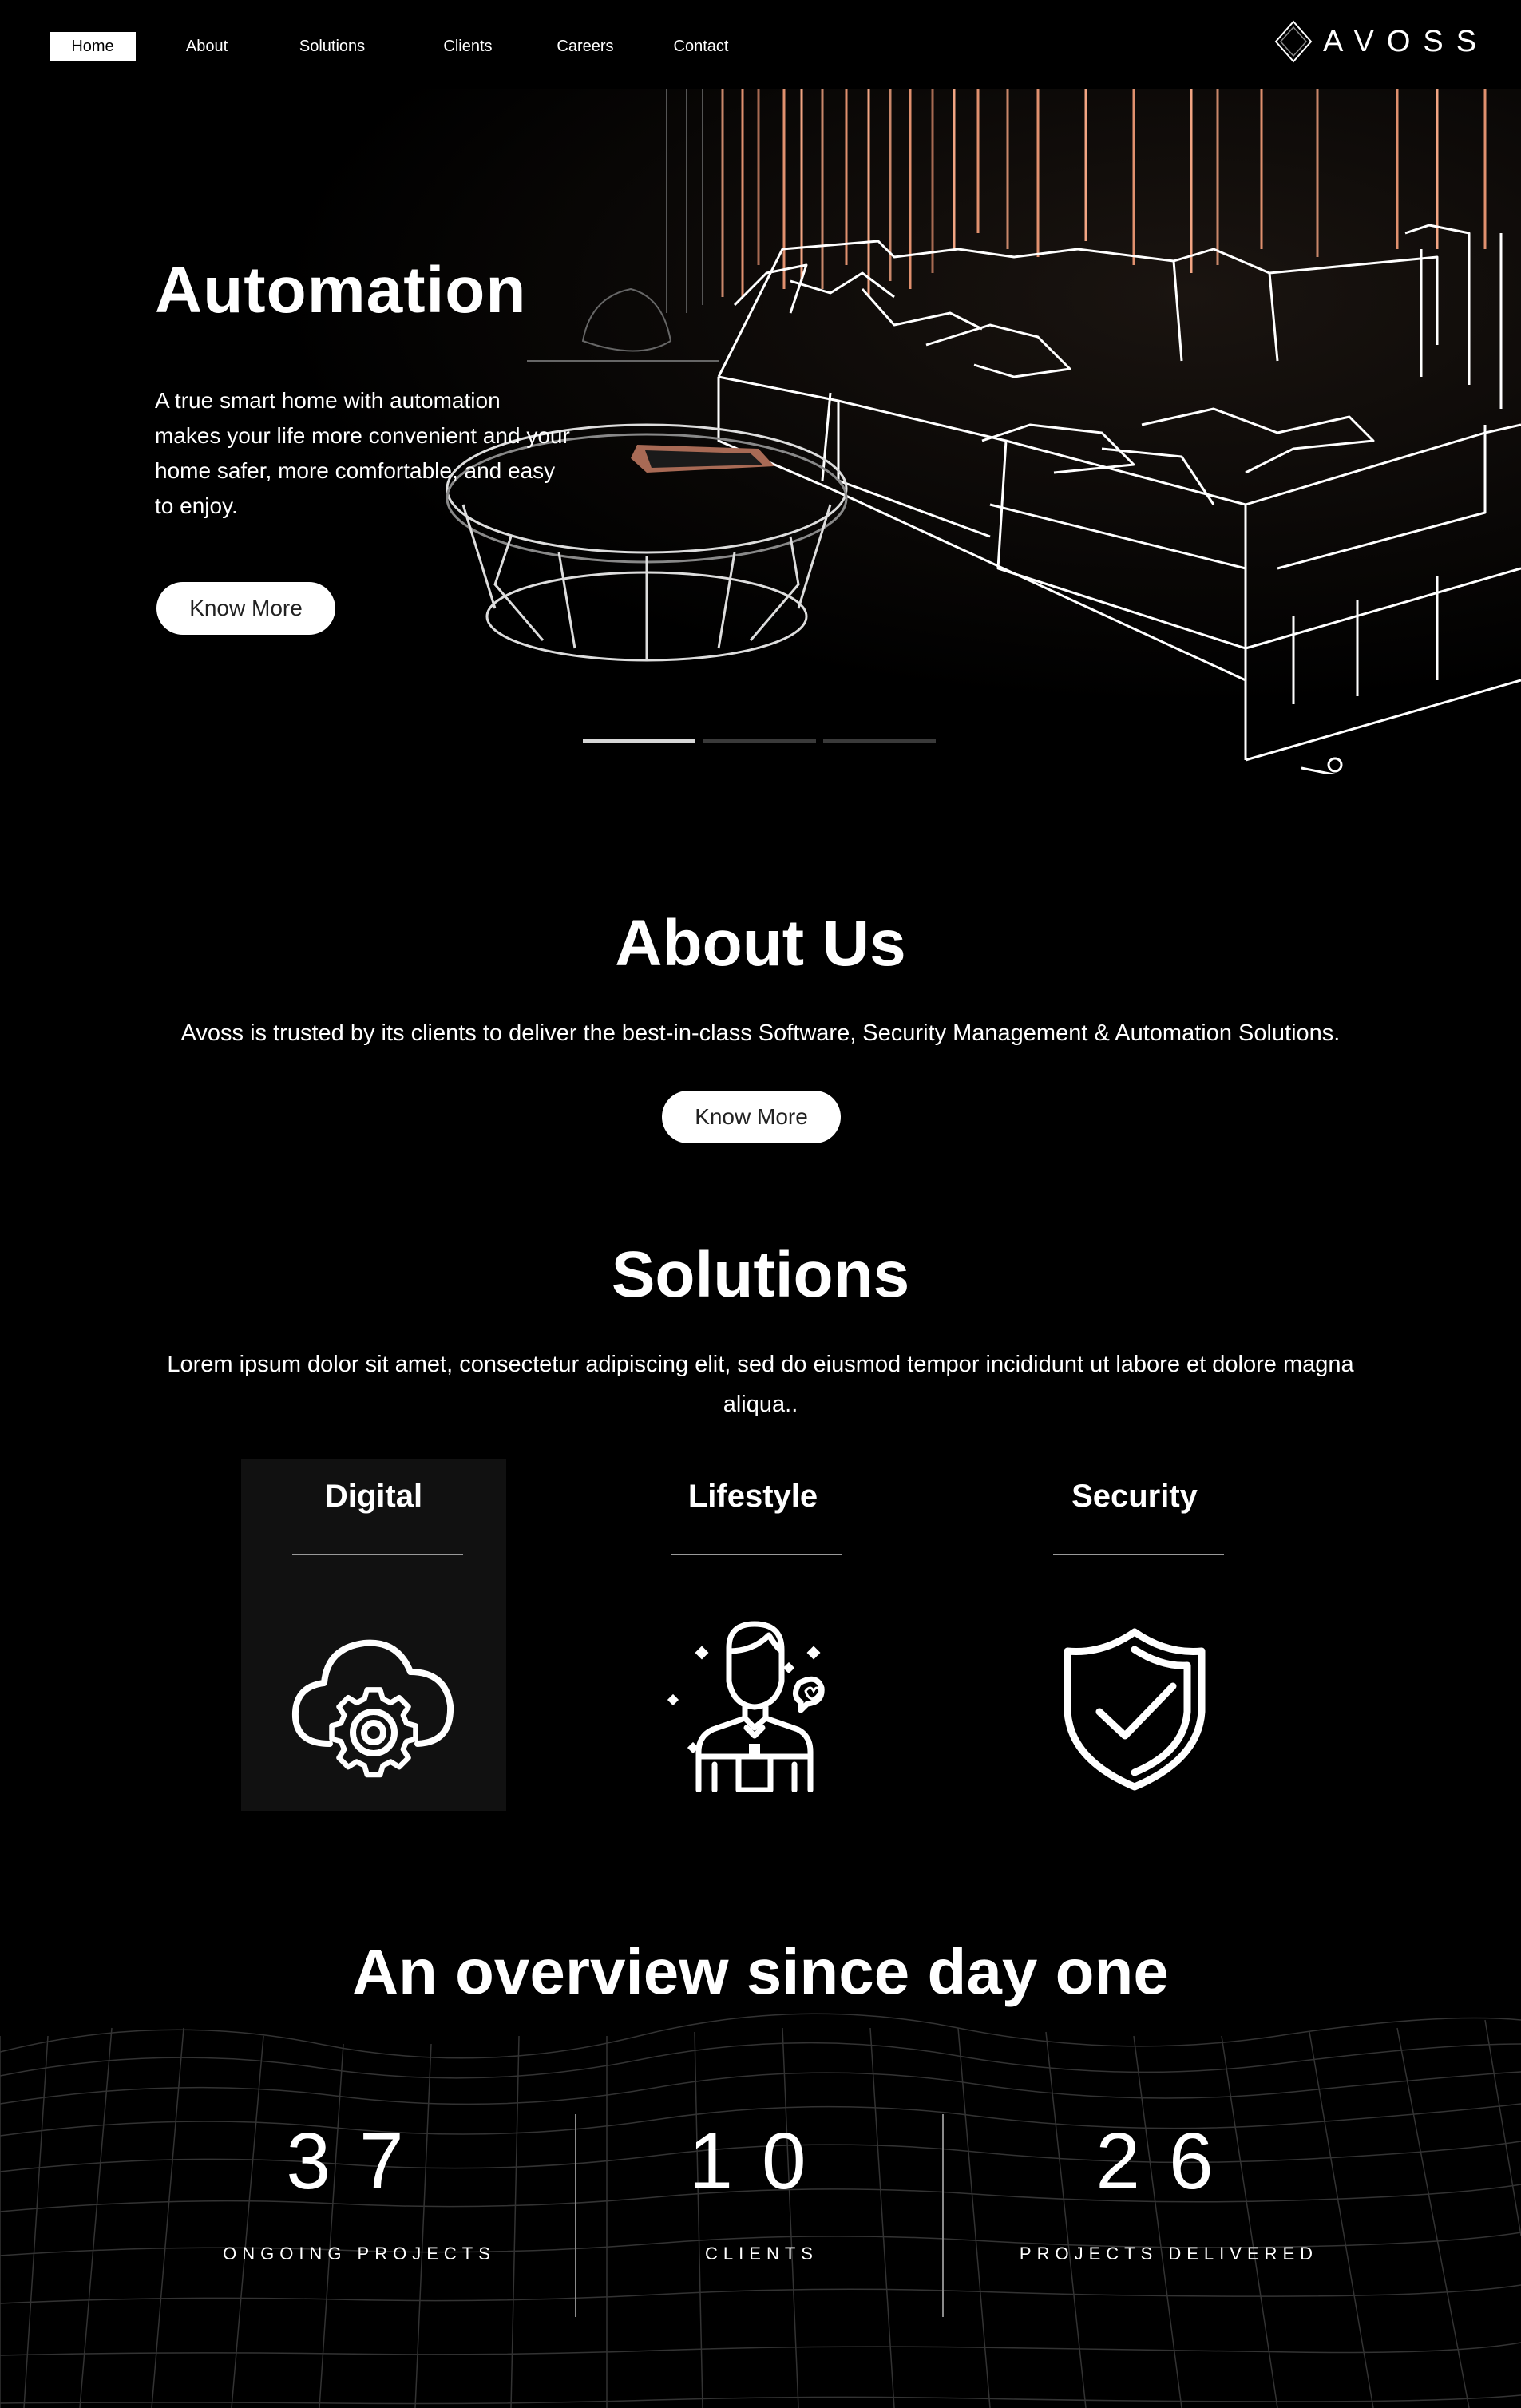  I want to click on nav-about: About, so click(207, 46).